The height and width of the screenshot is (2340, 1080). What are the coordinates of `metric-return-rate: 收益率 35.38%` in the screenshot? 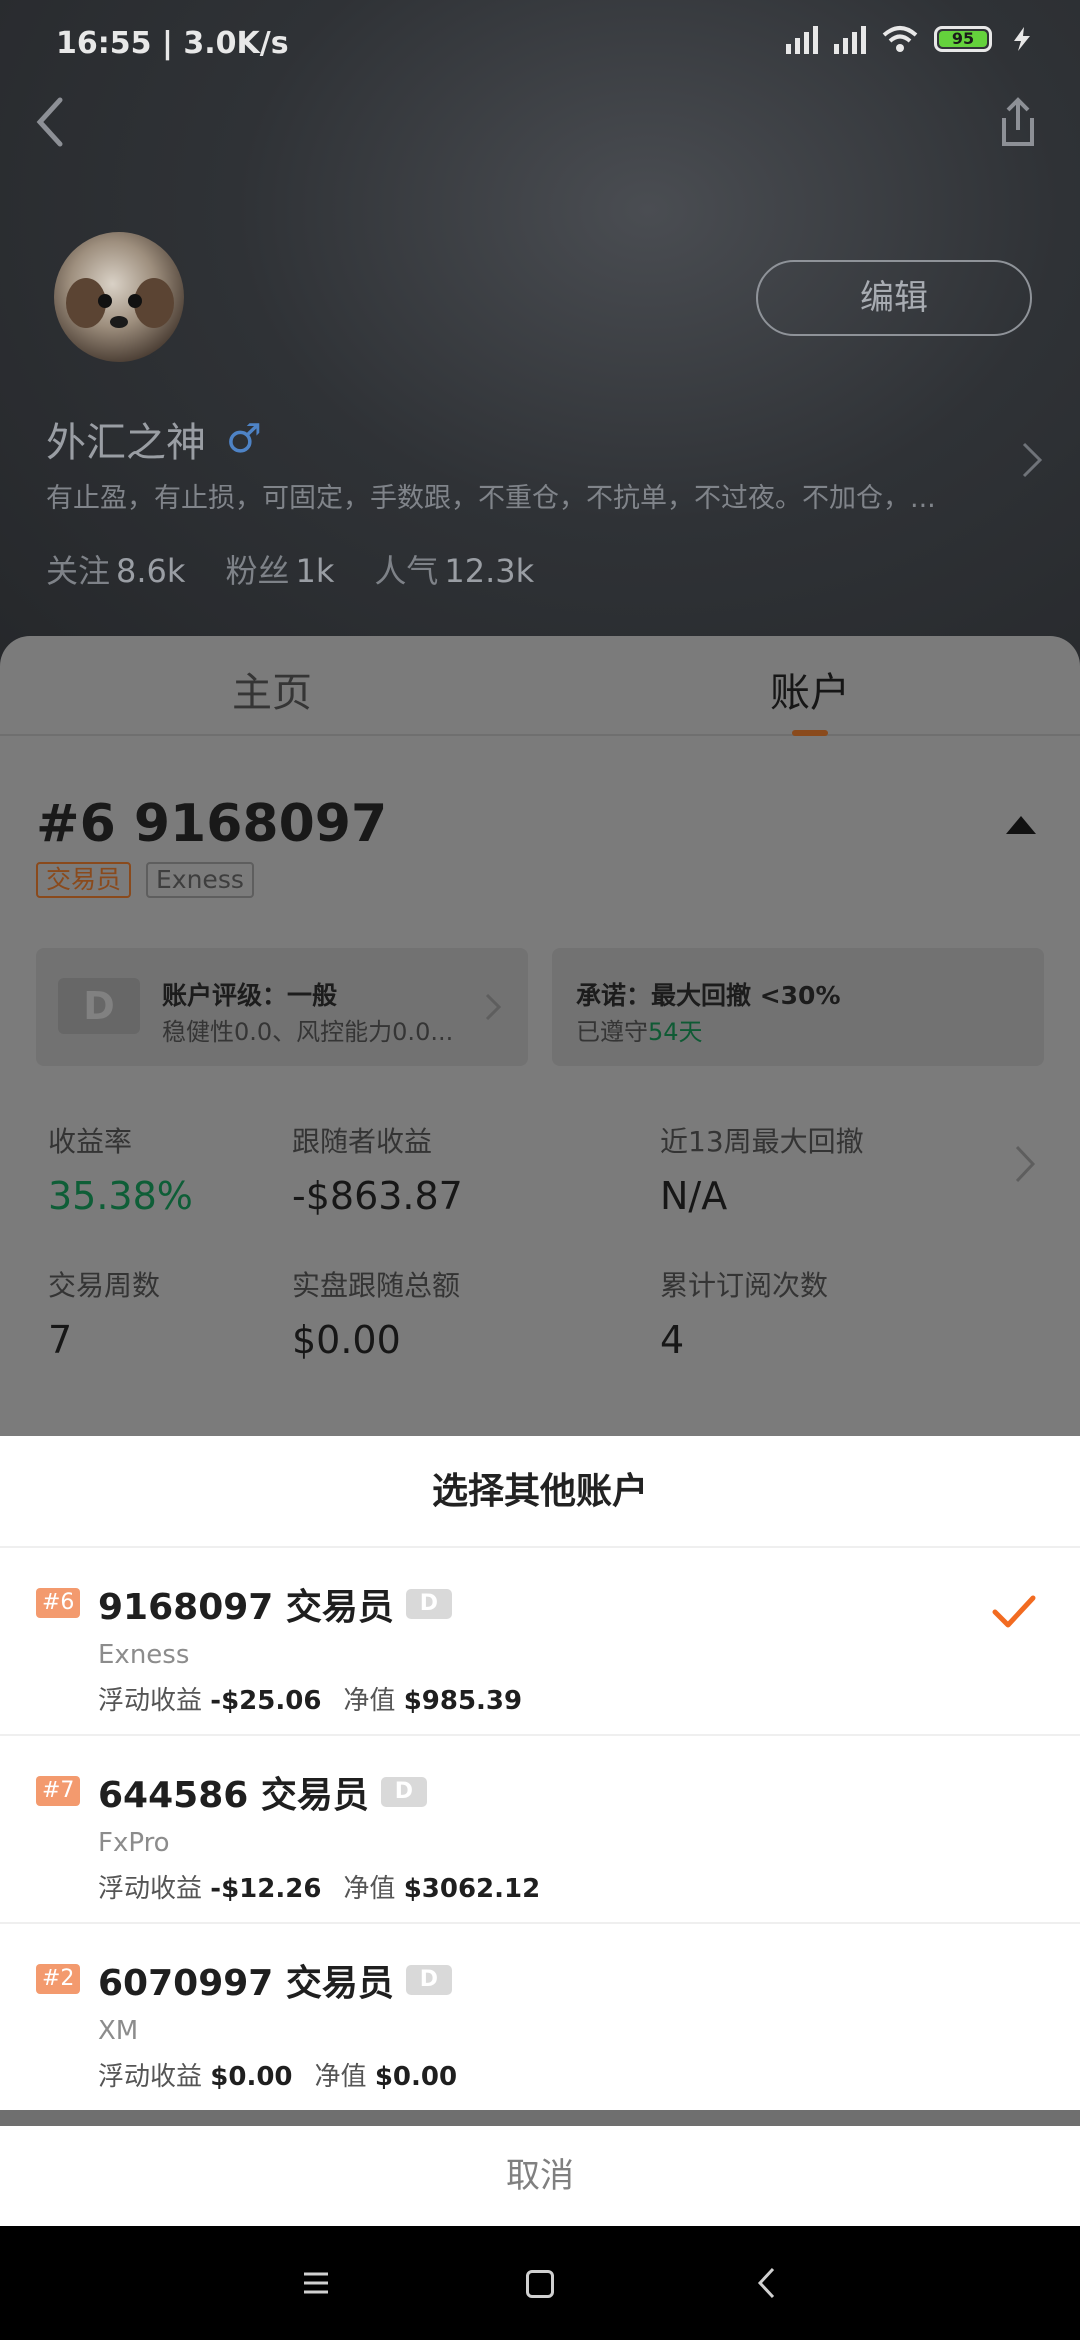 It's located at (120, 1169).